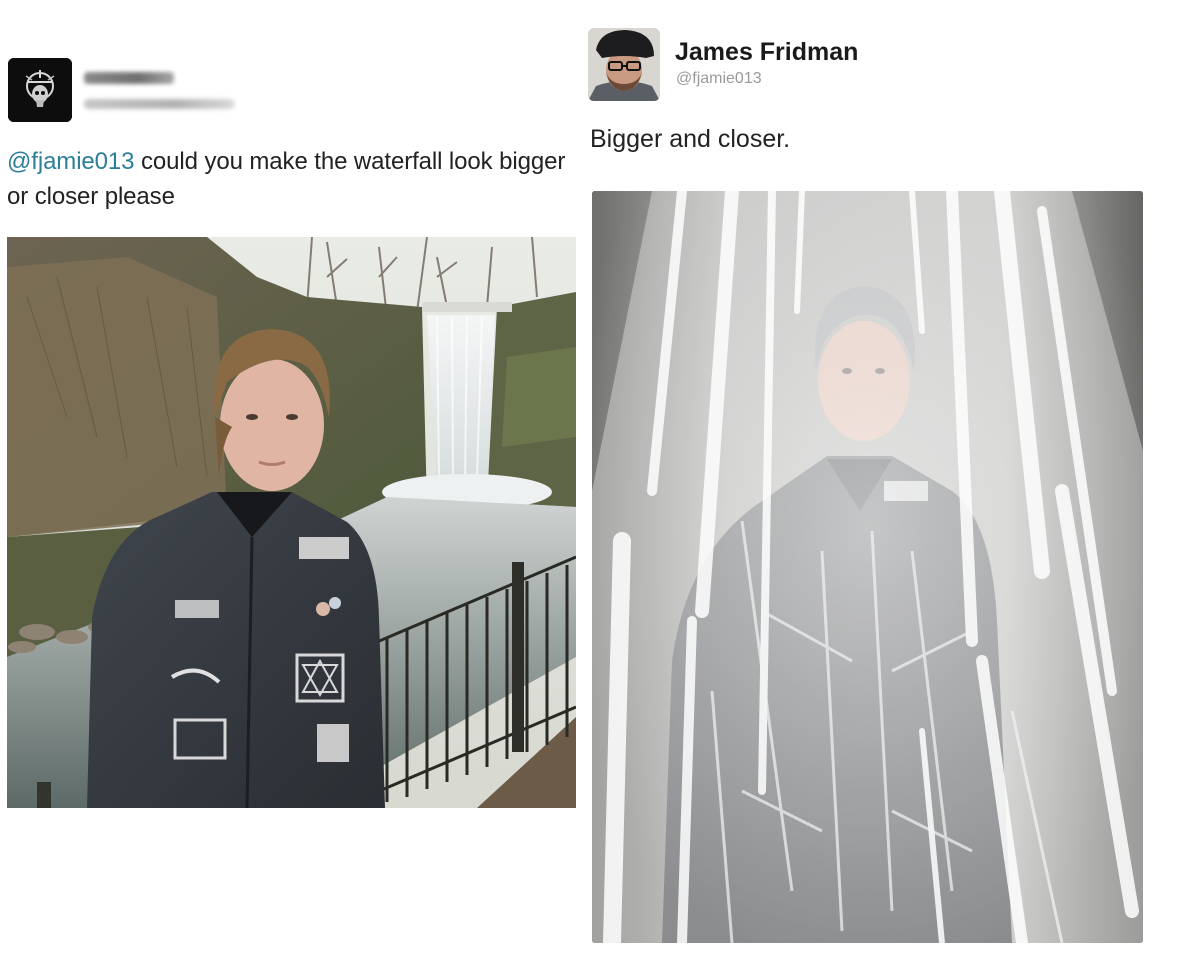 The width and height of the screenshot is (1200, 970). I want to click on author-avatar, so click(624, 64).